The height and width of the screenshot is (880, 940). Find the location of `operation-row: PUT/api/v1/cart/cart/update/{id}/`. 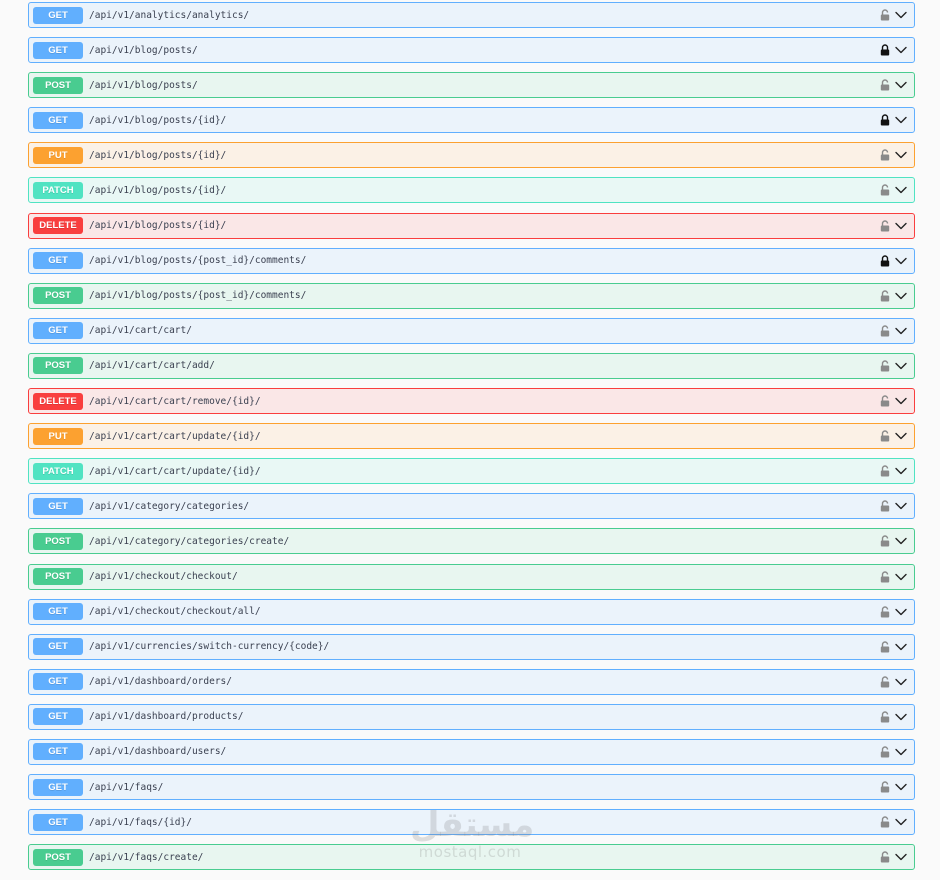

operation-row: PUT/api/v1/cart/cart/update/{id}/ is located at coordinates (471, 436).